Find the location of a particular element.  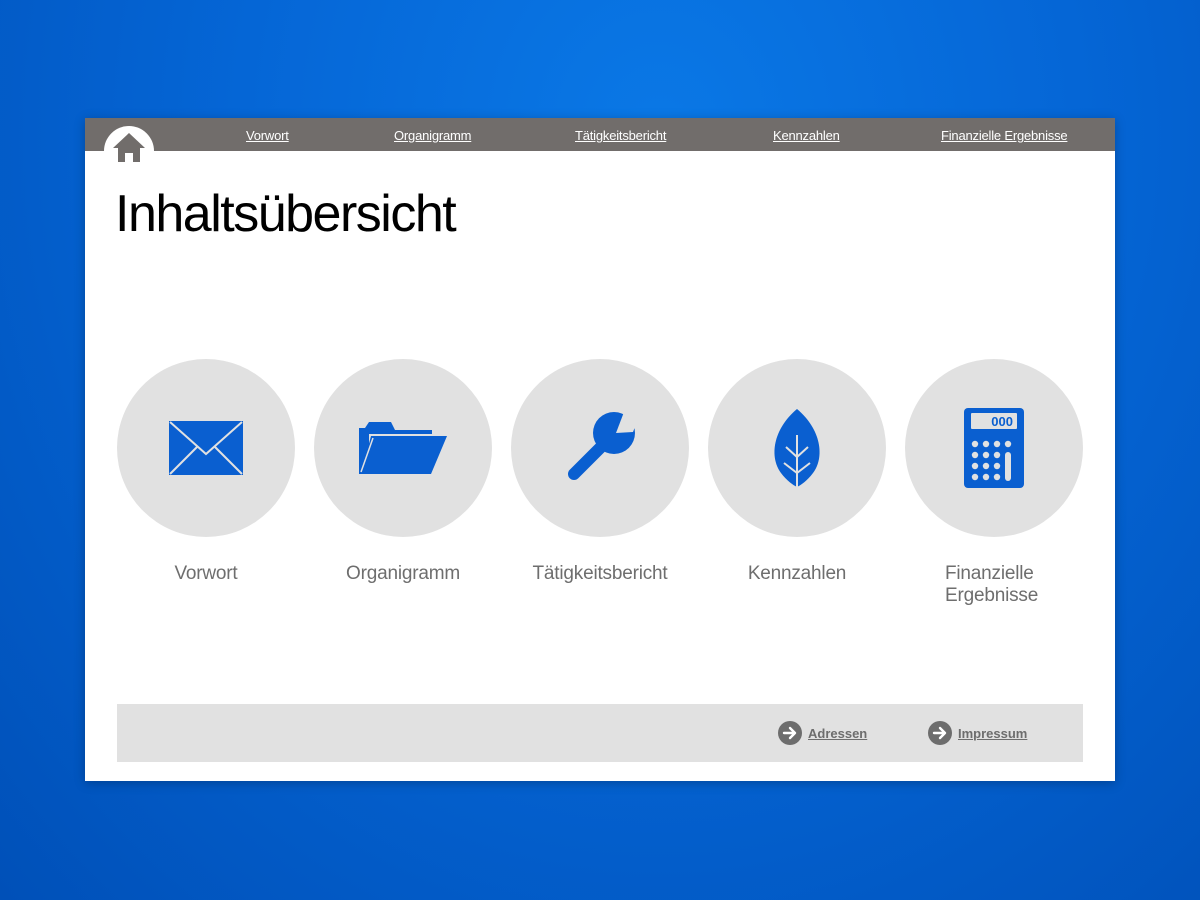

envelope-icon is located at coordinates (206, 448).